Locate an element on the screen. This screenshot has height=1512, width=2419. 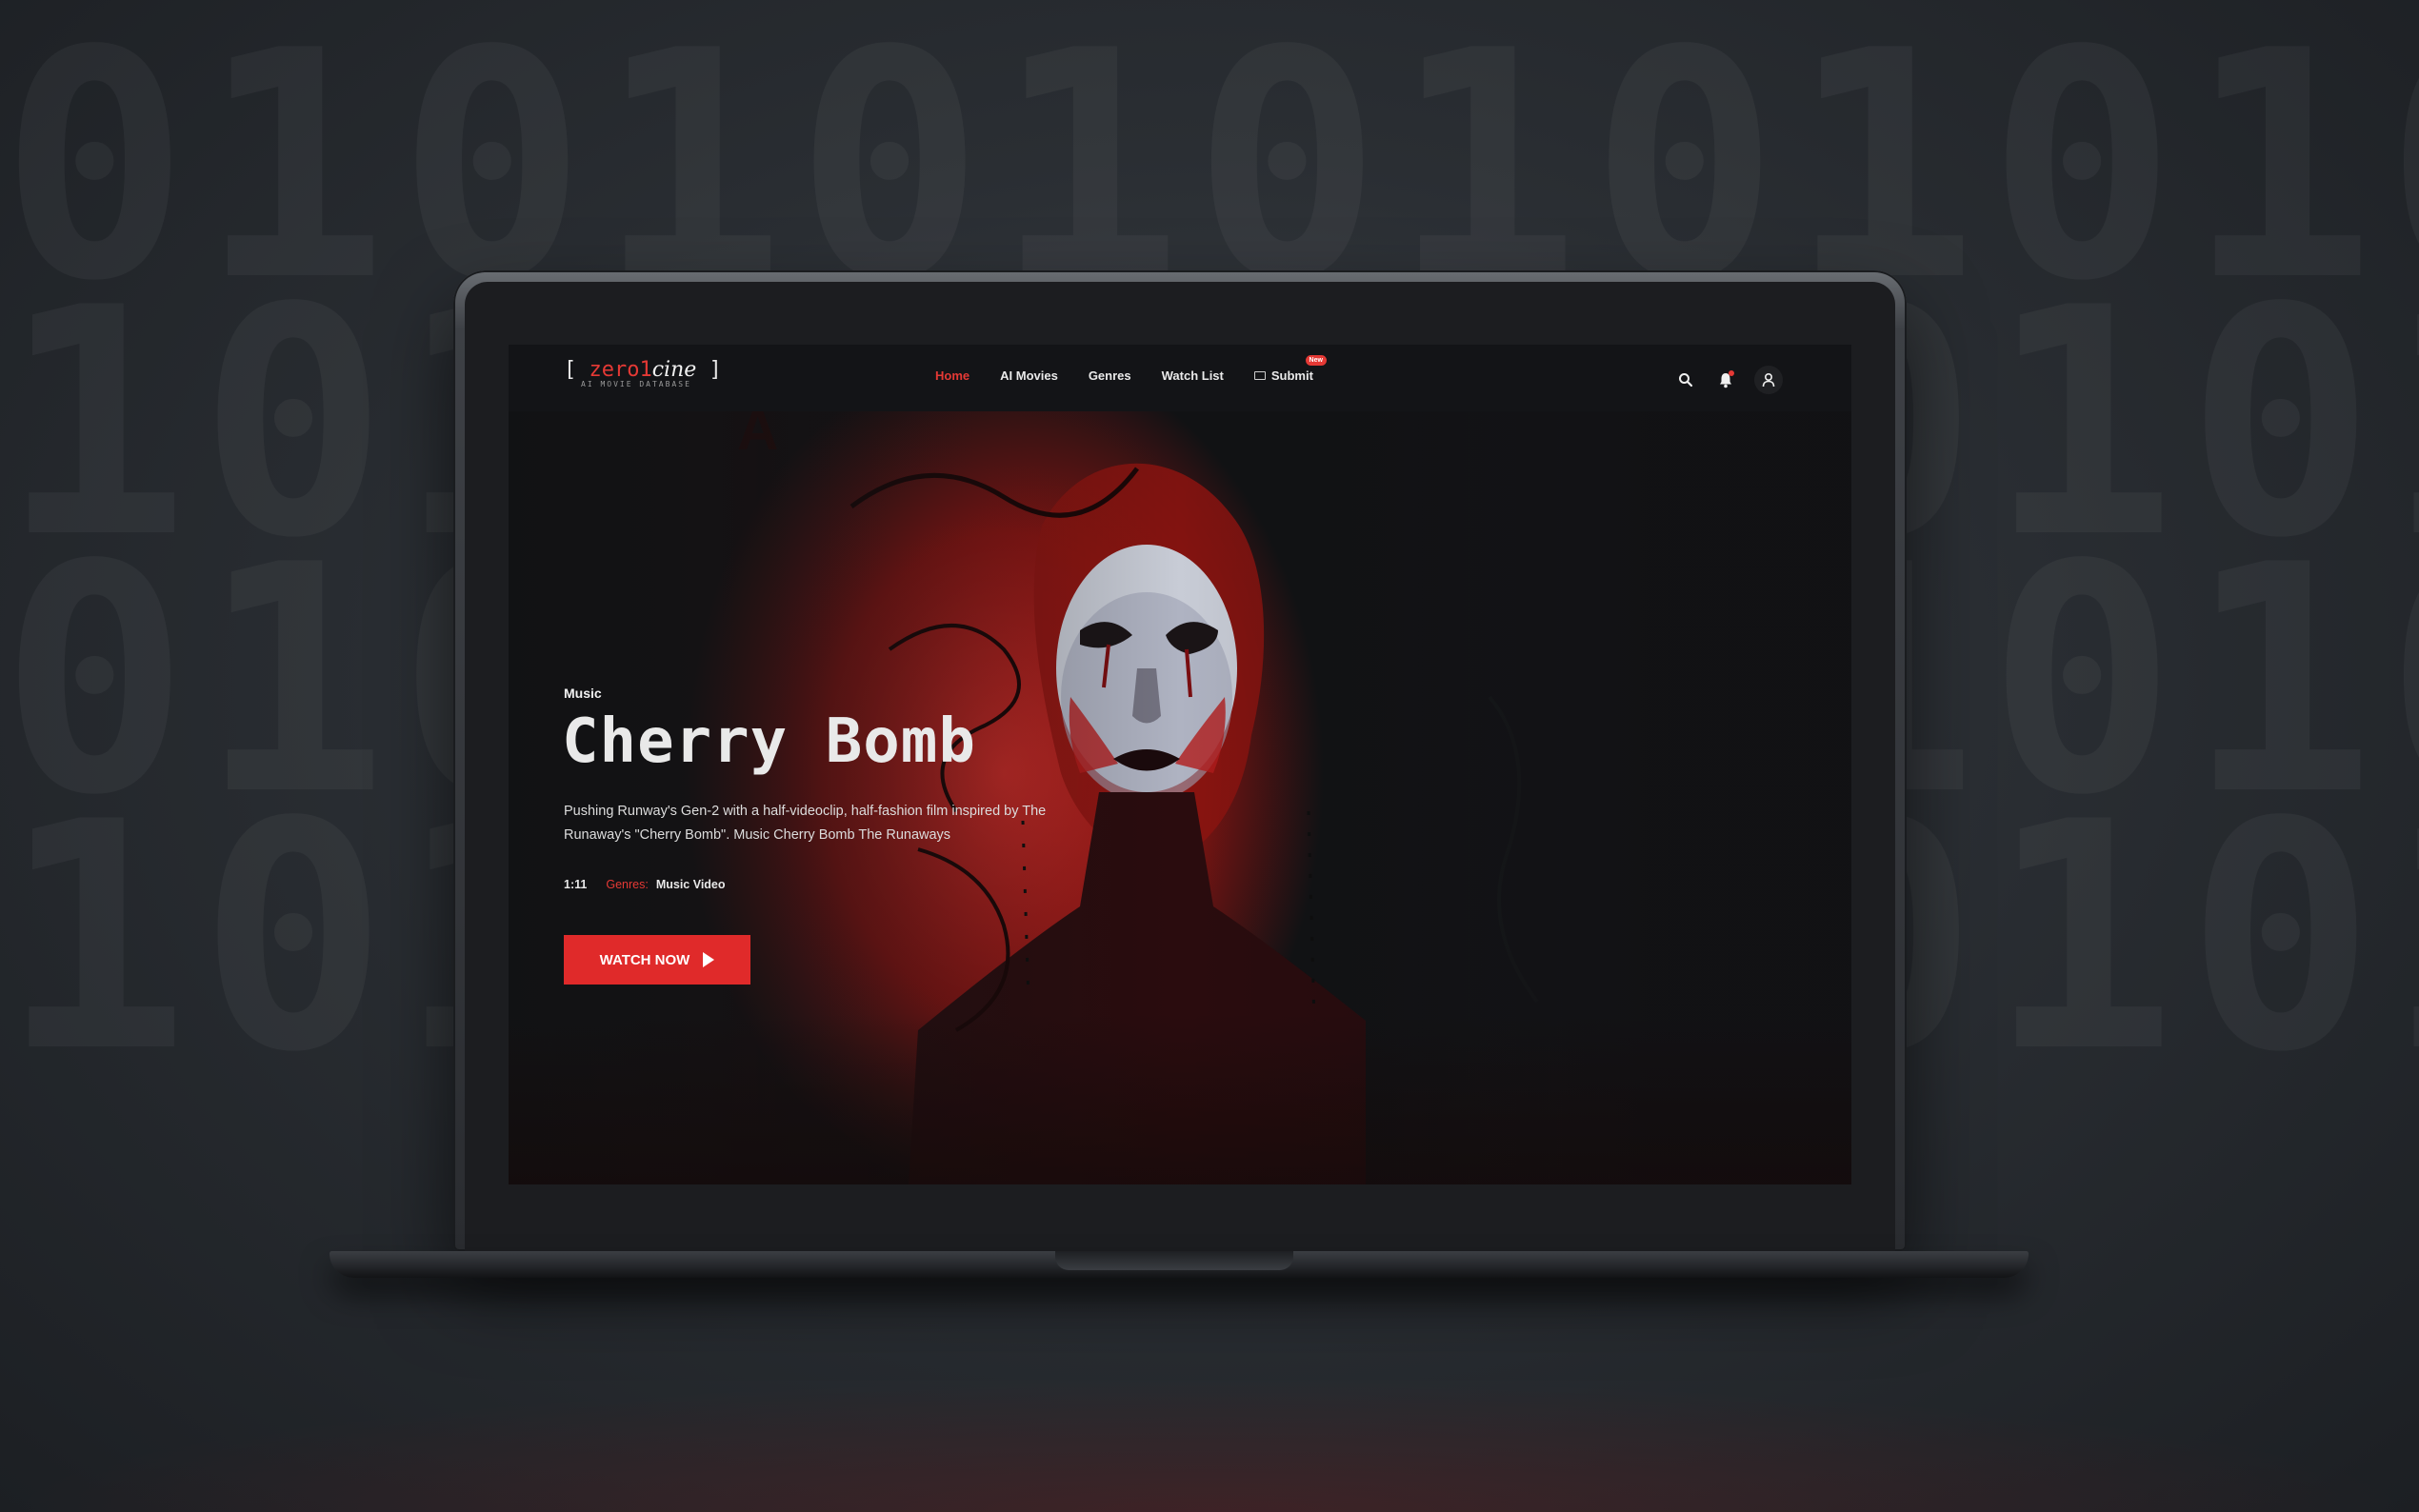
nav-icon-group is located at coordinates (1728, 380).